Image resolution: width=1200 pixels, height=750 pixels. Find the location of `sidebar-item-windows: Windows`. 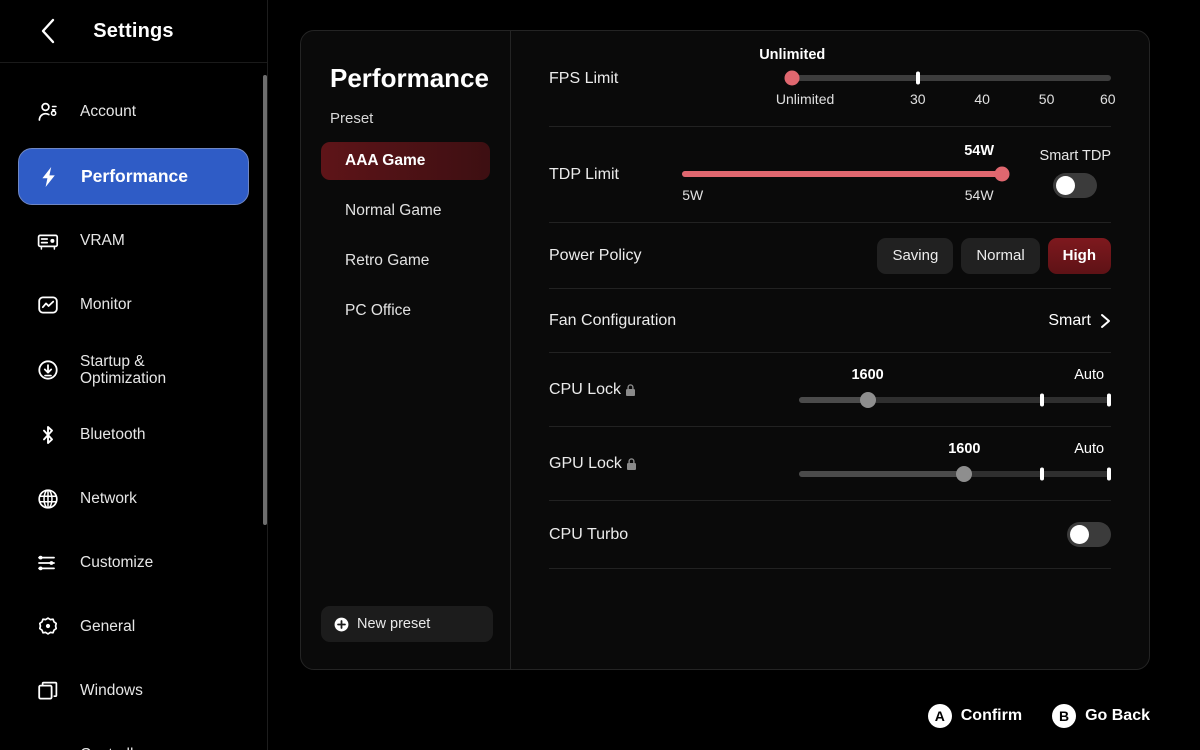

sidebar-item-windows: Windows is located at coordinates (133, 691).